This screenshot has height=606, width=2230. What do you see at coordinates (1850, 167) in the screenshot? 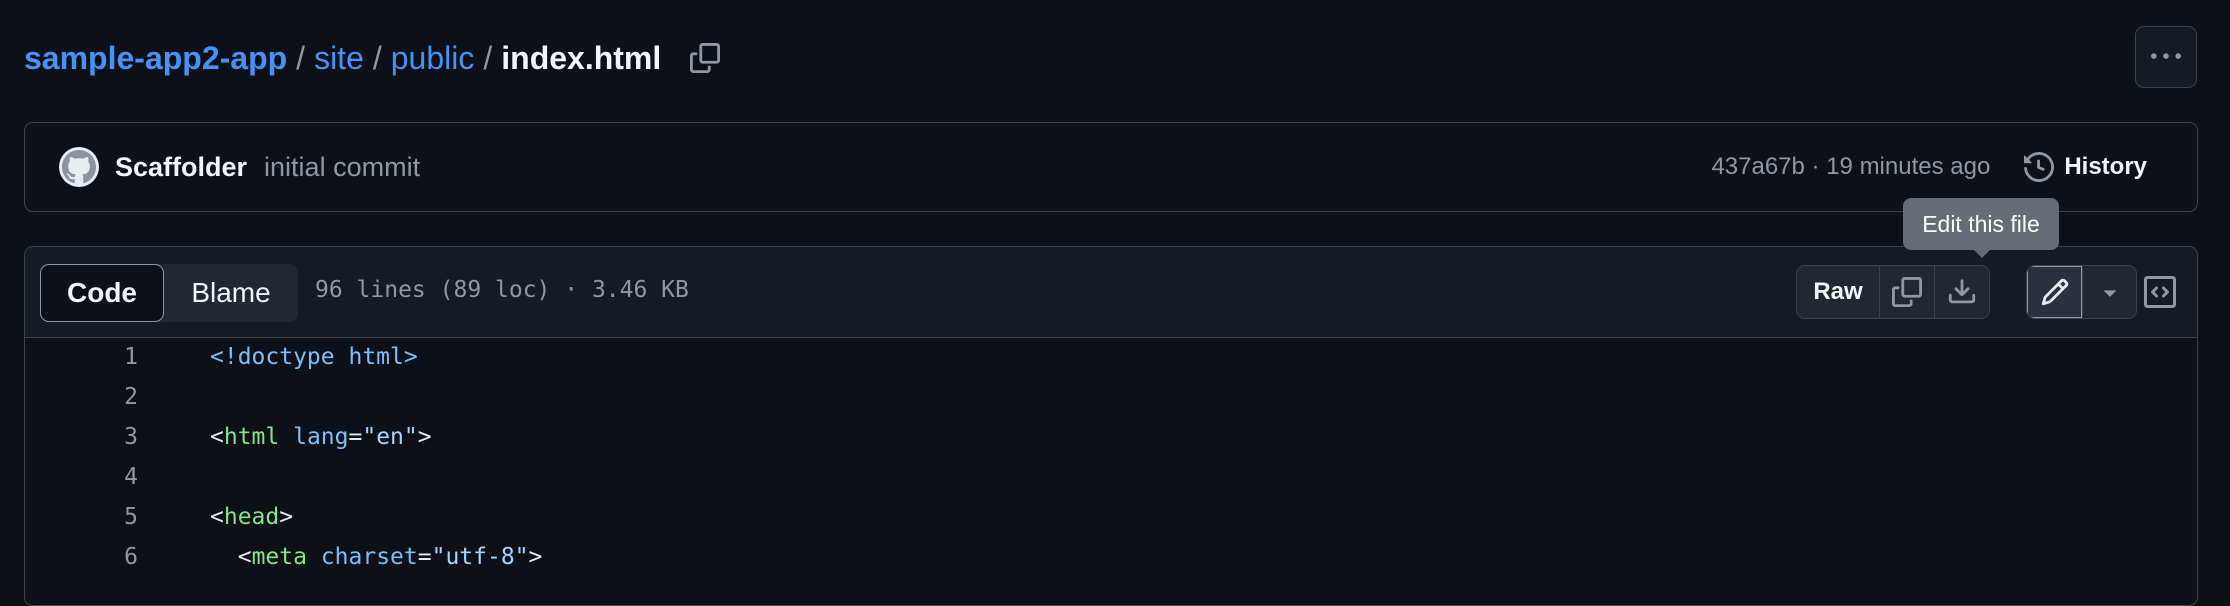
I see `commit-sha-and-time: 437a67b · 19 minutes ago` at bounding box center [1850, 167].